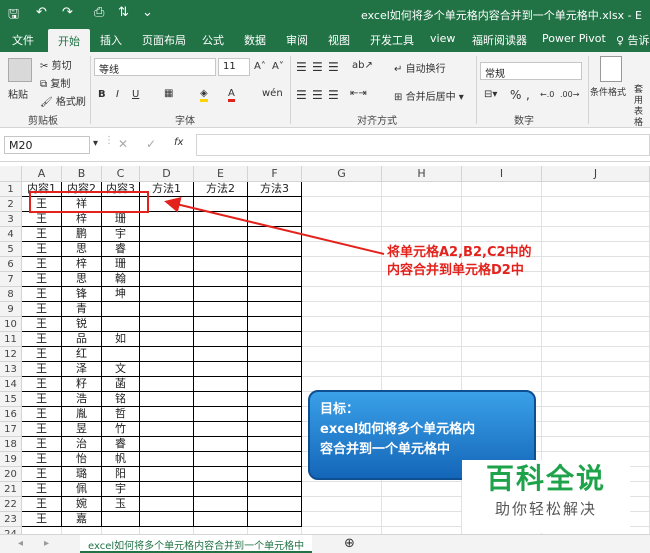 The image size is (650, 553). Describe the element at coordinates (155, 67) in the screenshot. I see `font-name-select: 等线` at that location.